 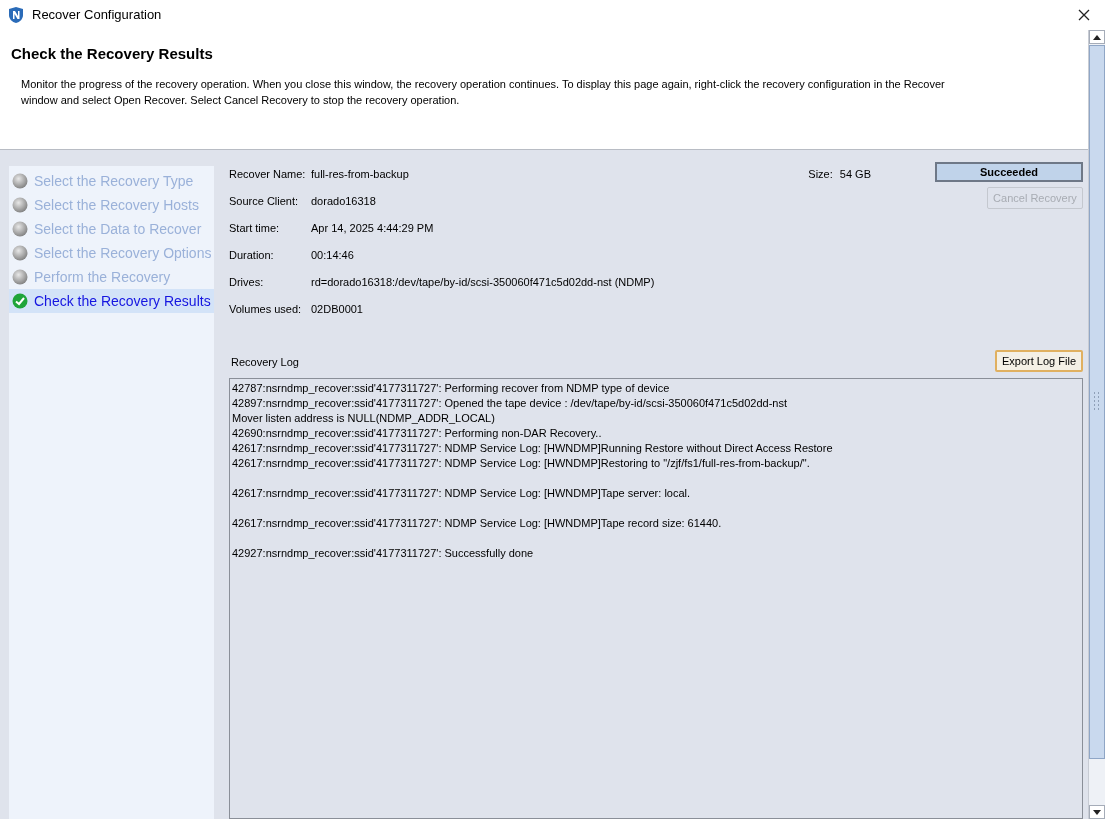 I want to click on log-heading: Recovery Log, so click(x=265, y=362).